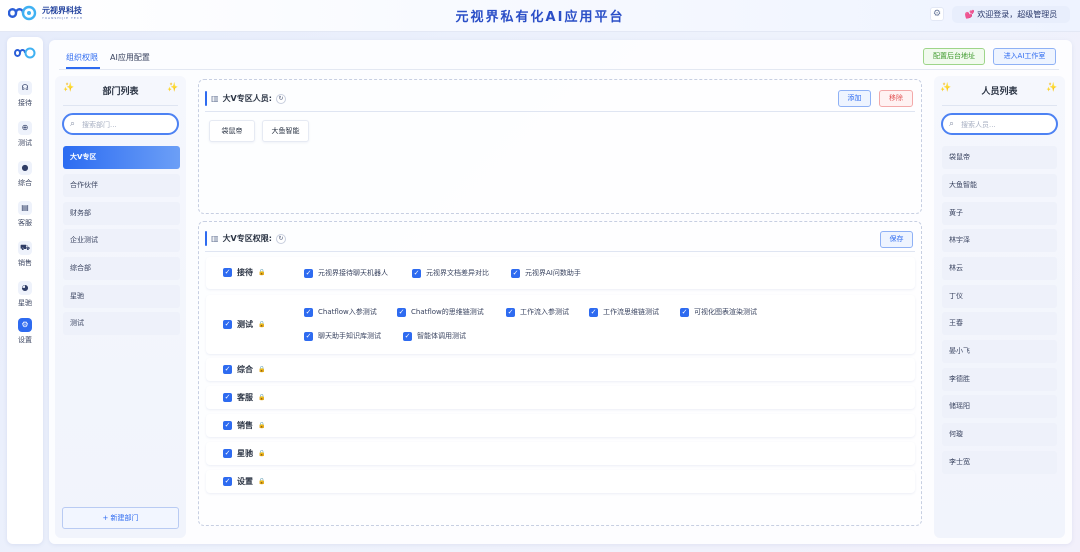 The image size is (1080, 552). I want to click on option-checkbox: ✓ 可视化图表渲染测试, so click(718, 312).